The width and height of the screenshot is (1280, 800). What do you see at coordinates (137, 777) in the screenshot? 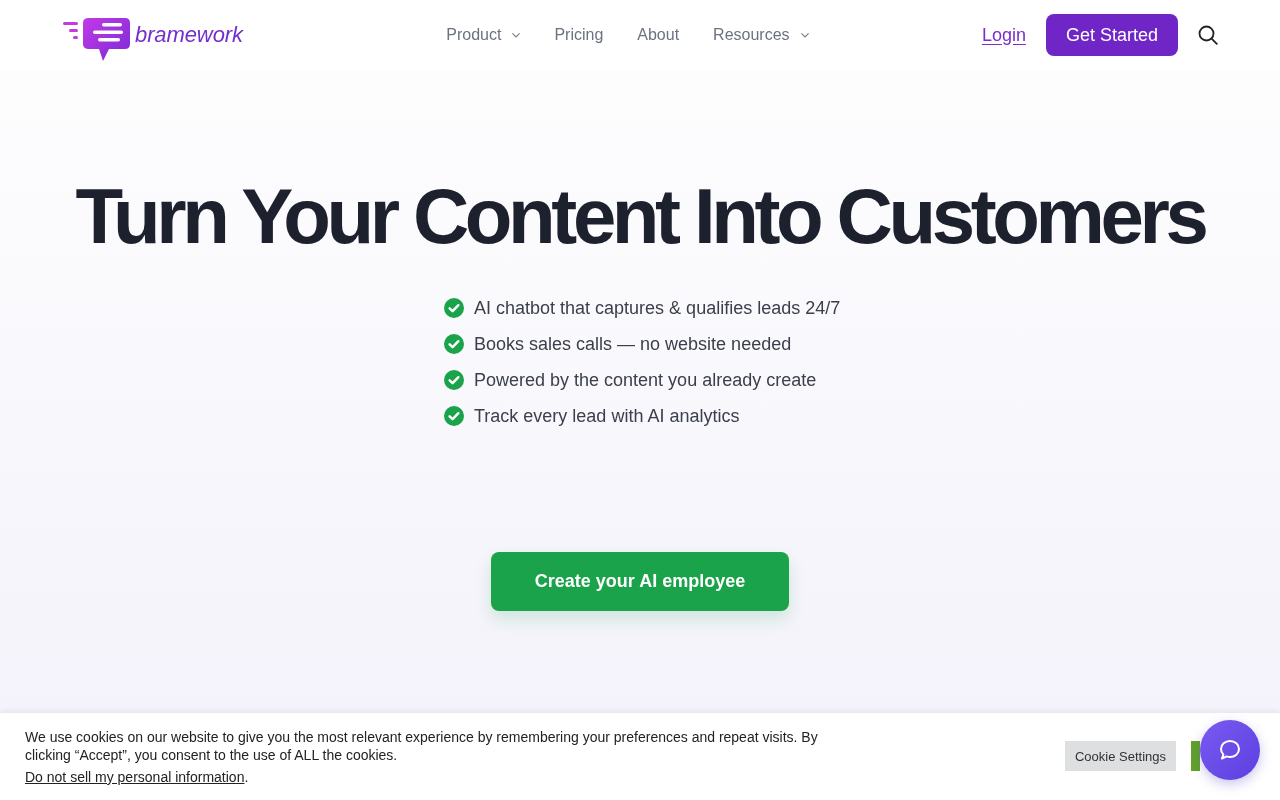
I see `opt-out-notice: Do not sell my personal information.` at bounding box center [137, 777].